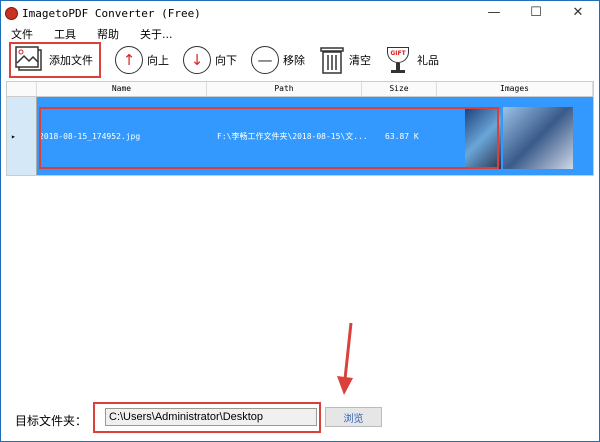 The height and width of the screenshot is (442, 600). I want to click on toolbar: 添加文件 ↑ 向上 ↓ 向下 — 移除 清空 GIFT 礼品, so click(304, 60).